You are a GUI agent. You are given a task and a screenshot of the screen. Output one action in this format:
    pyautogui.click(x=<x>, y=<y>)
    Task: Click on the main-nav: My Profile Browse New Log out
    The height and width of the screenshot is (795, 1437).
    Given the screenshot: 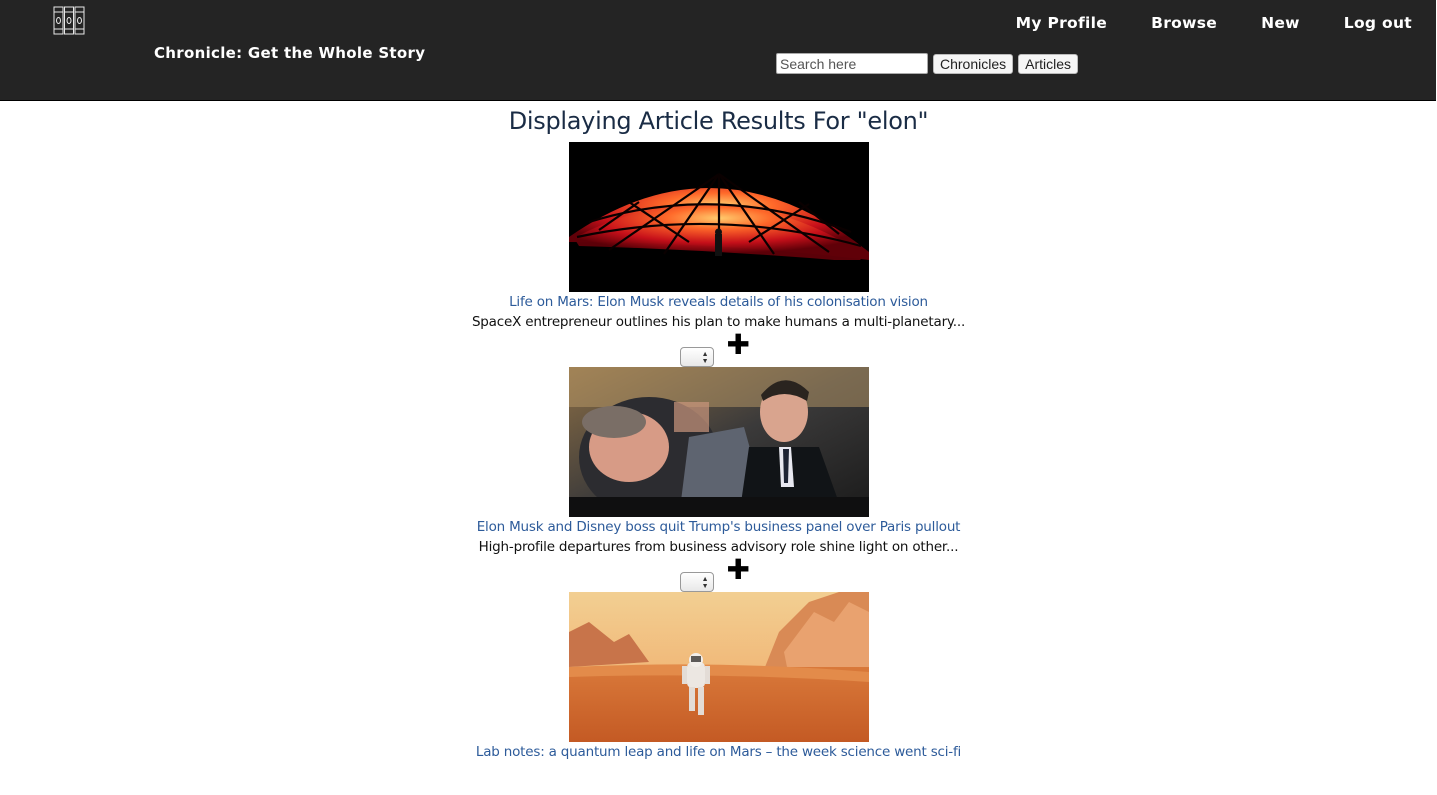 What is the action you would take?
    pyautogui.click(x=1192, y=23)
    